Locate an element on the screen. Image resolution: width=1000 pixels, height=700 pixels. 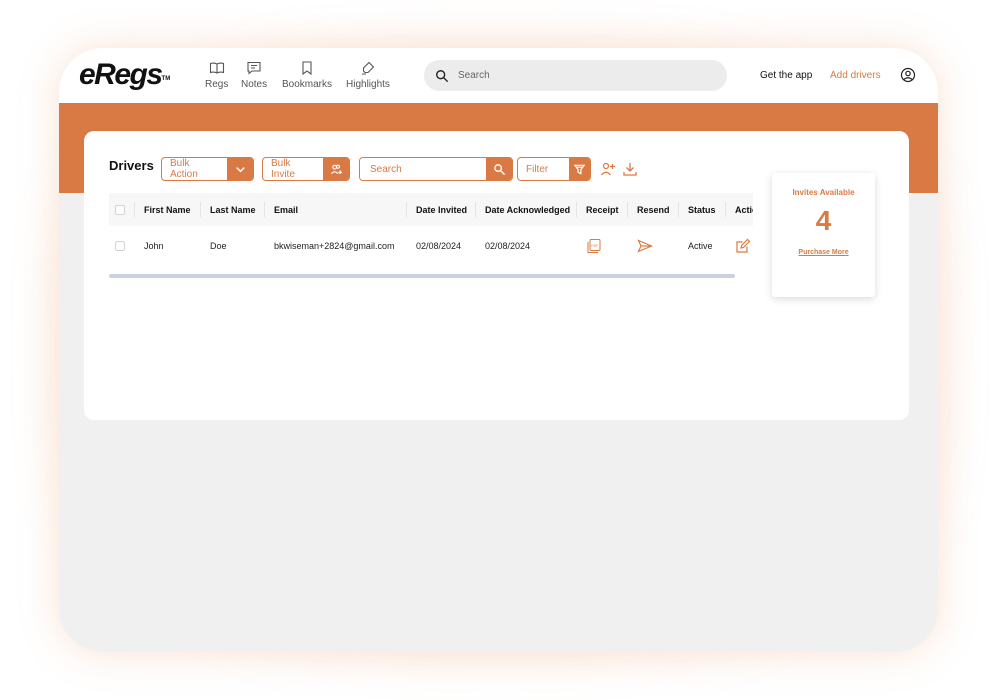
bulk-invite-button: Bulk Invite is located at coordinates (306, 169).